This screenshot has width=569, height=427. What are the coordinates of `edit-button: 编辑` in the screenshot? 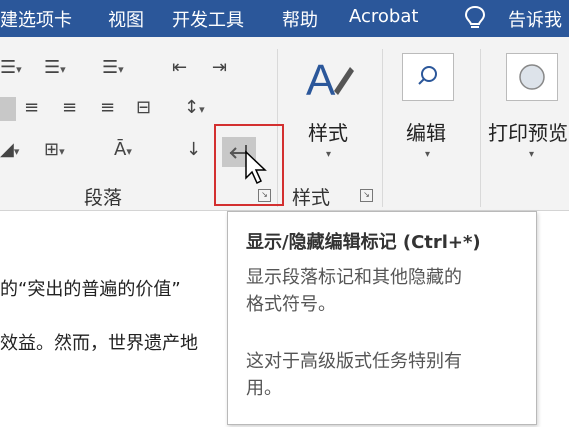 It's located at (426, 131).